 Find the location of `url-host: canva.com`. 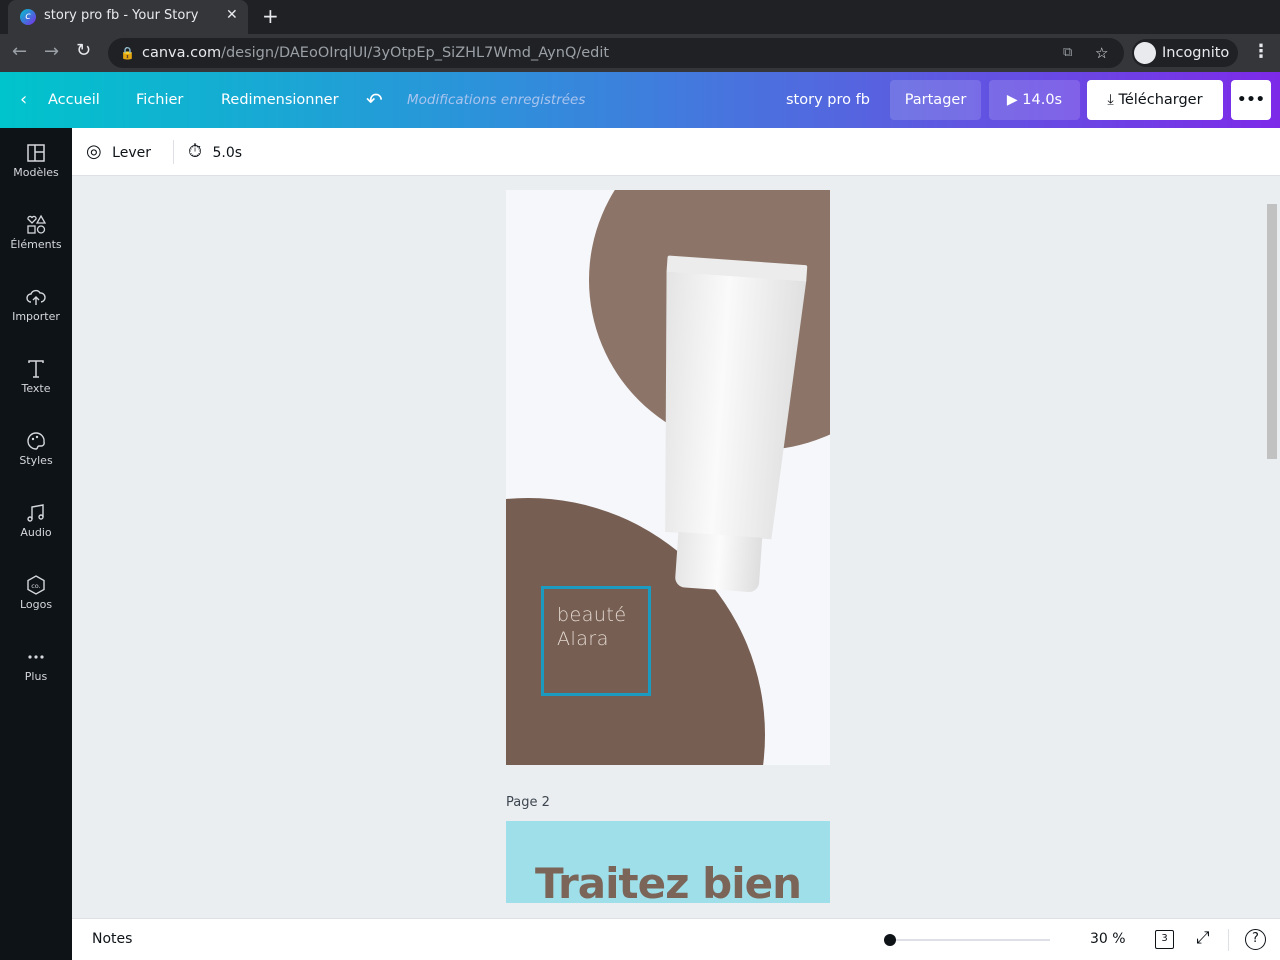

url-host: canva.com is located at coordinates (182, 53).